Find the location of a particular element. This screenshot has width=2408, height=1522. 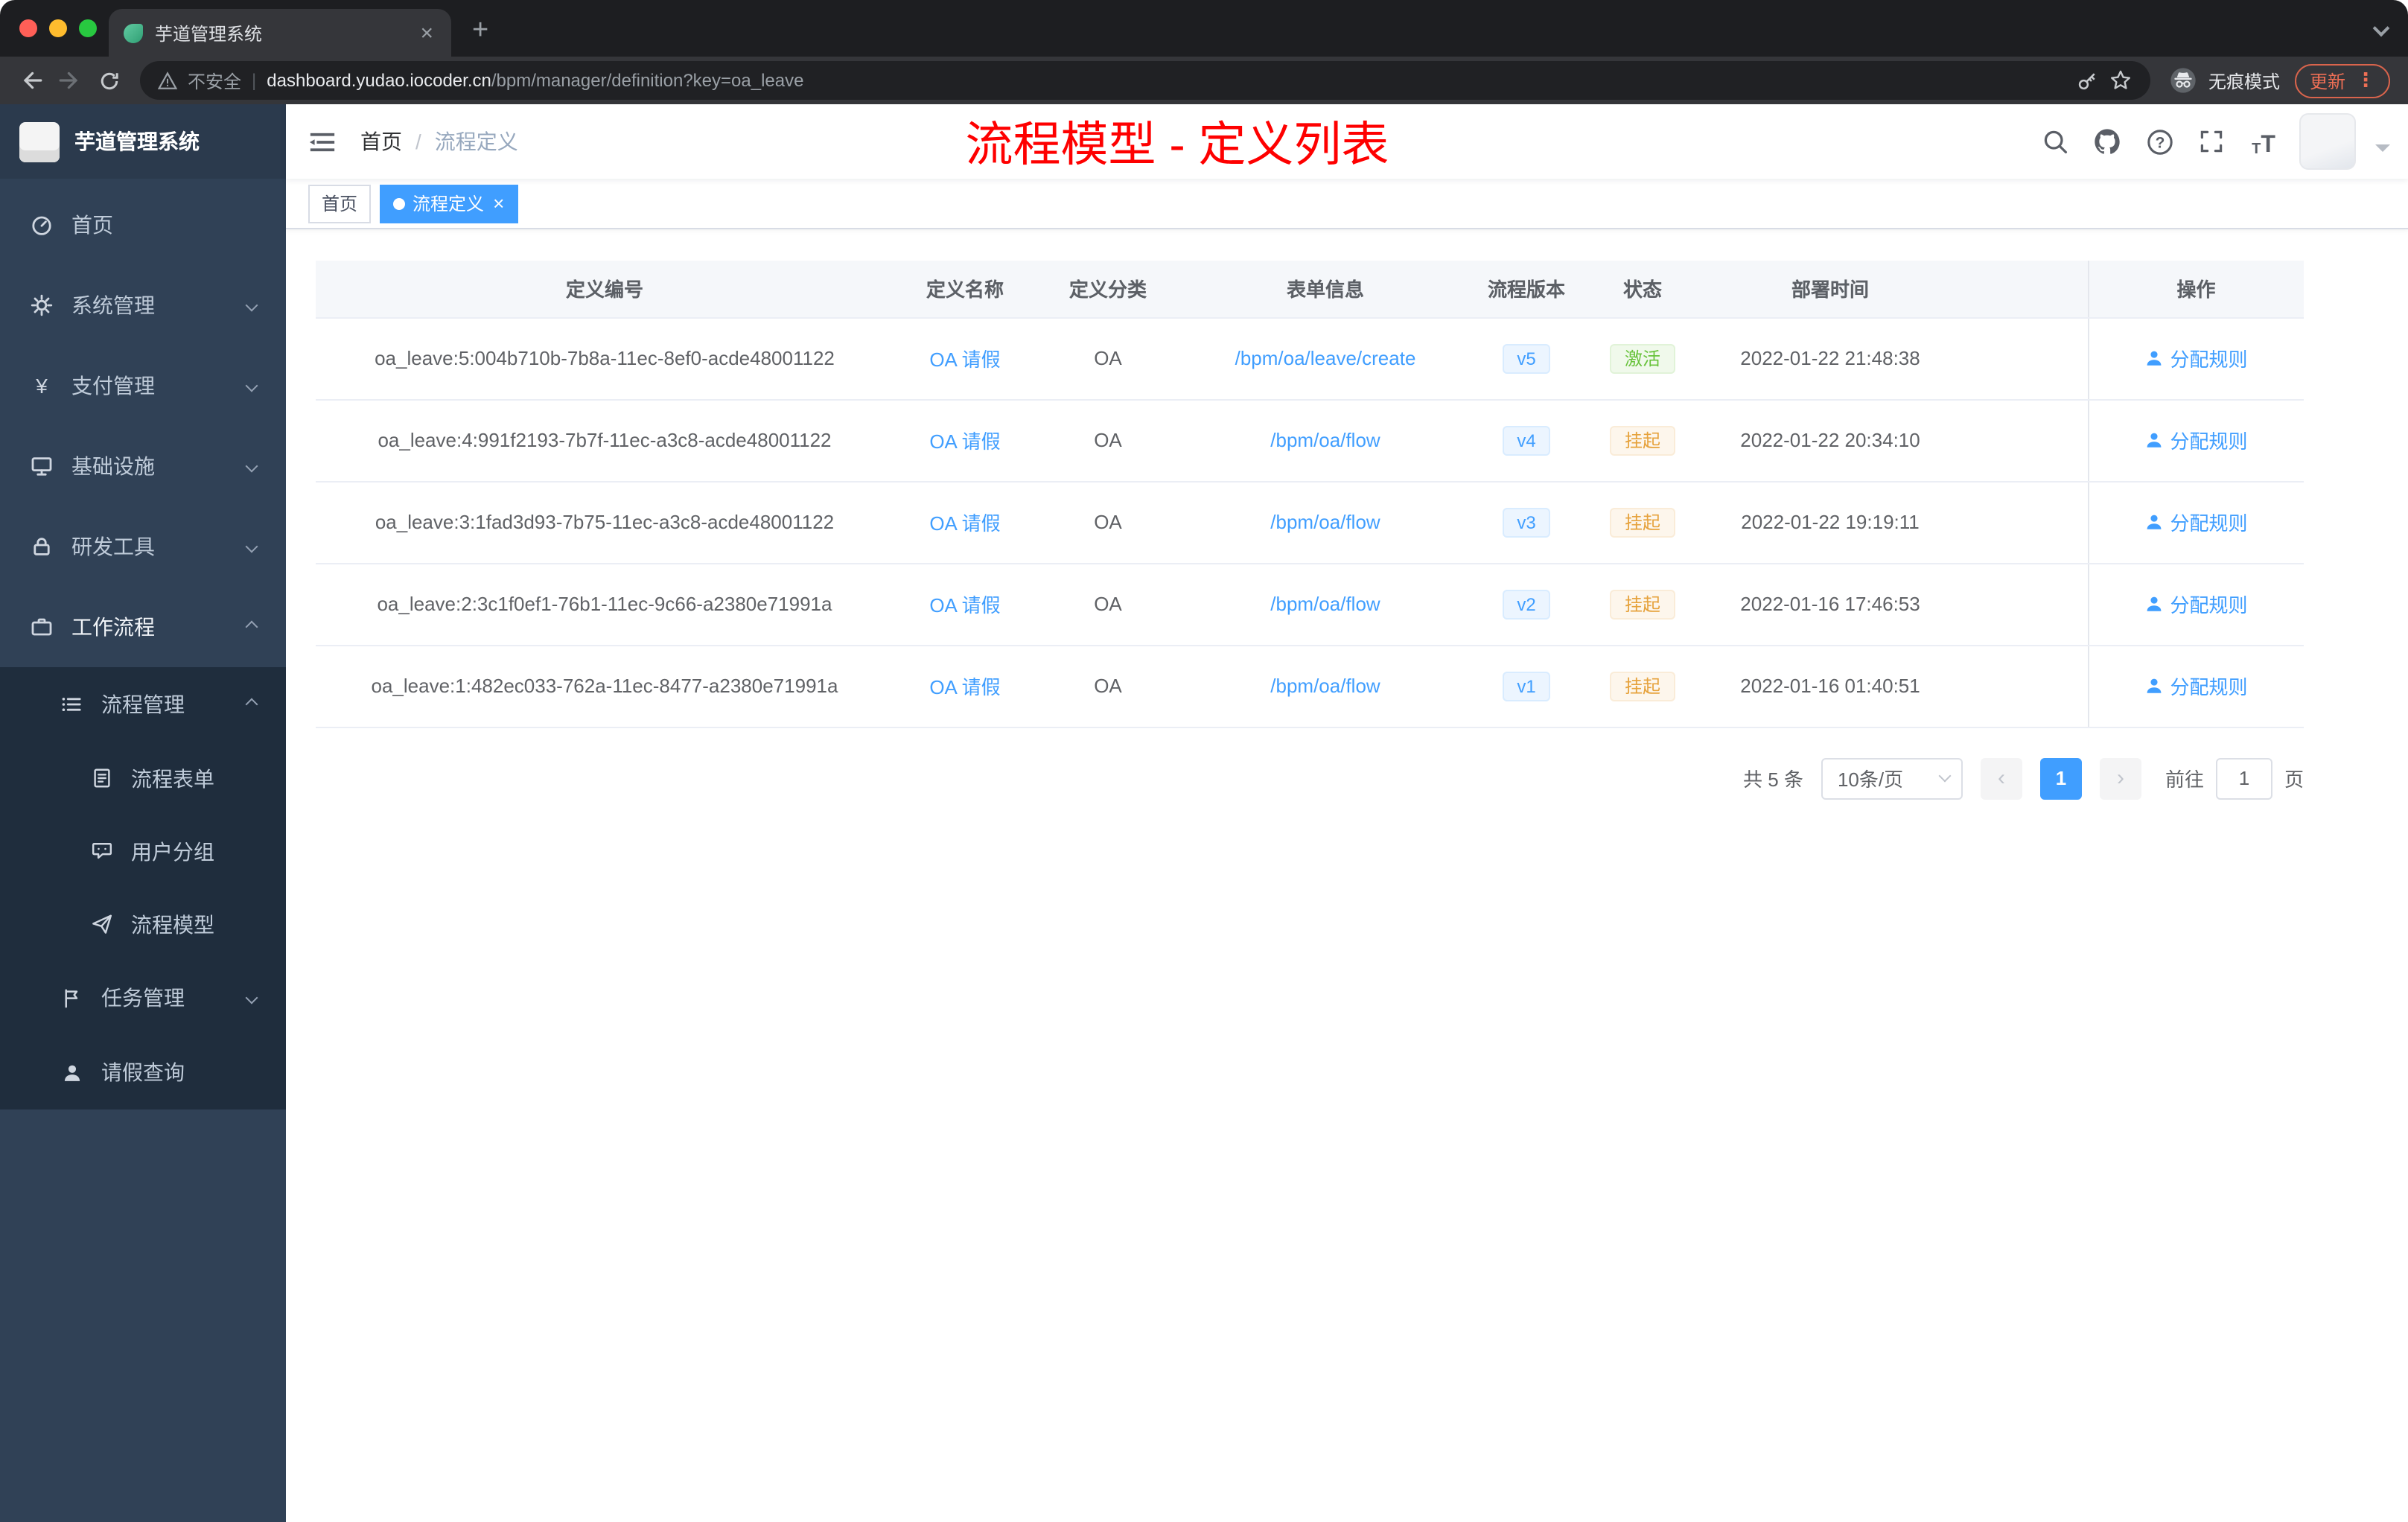

browser-tab: 芋道管理系统 × is located at coordinates (280, 33).